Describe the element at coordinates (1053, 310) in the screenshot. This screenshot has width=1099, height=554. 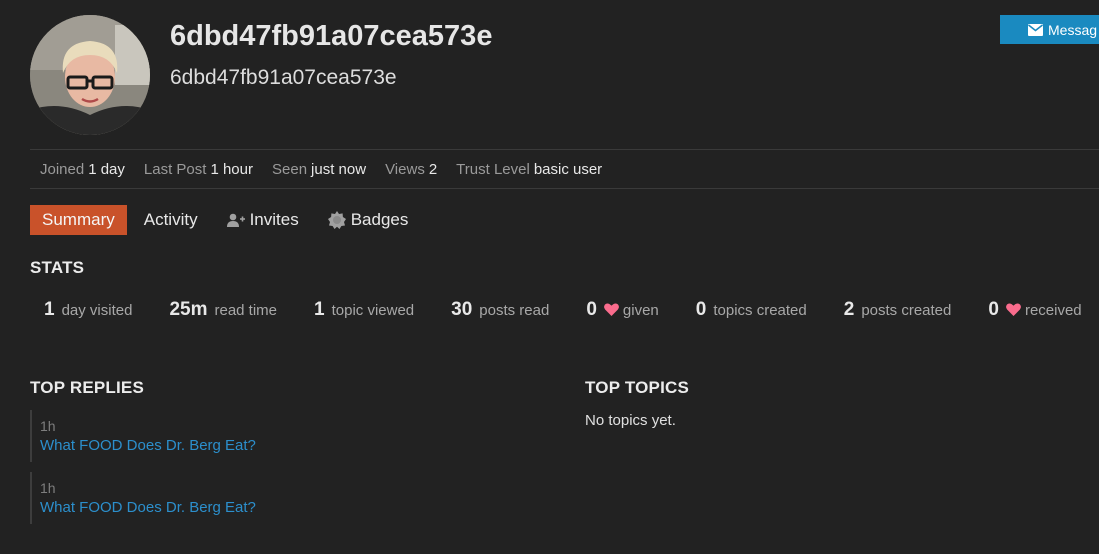
I see `stat-label: received` at that location.